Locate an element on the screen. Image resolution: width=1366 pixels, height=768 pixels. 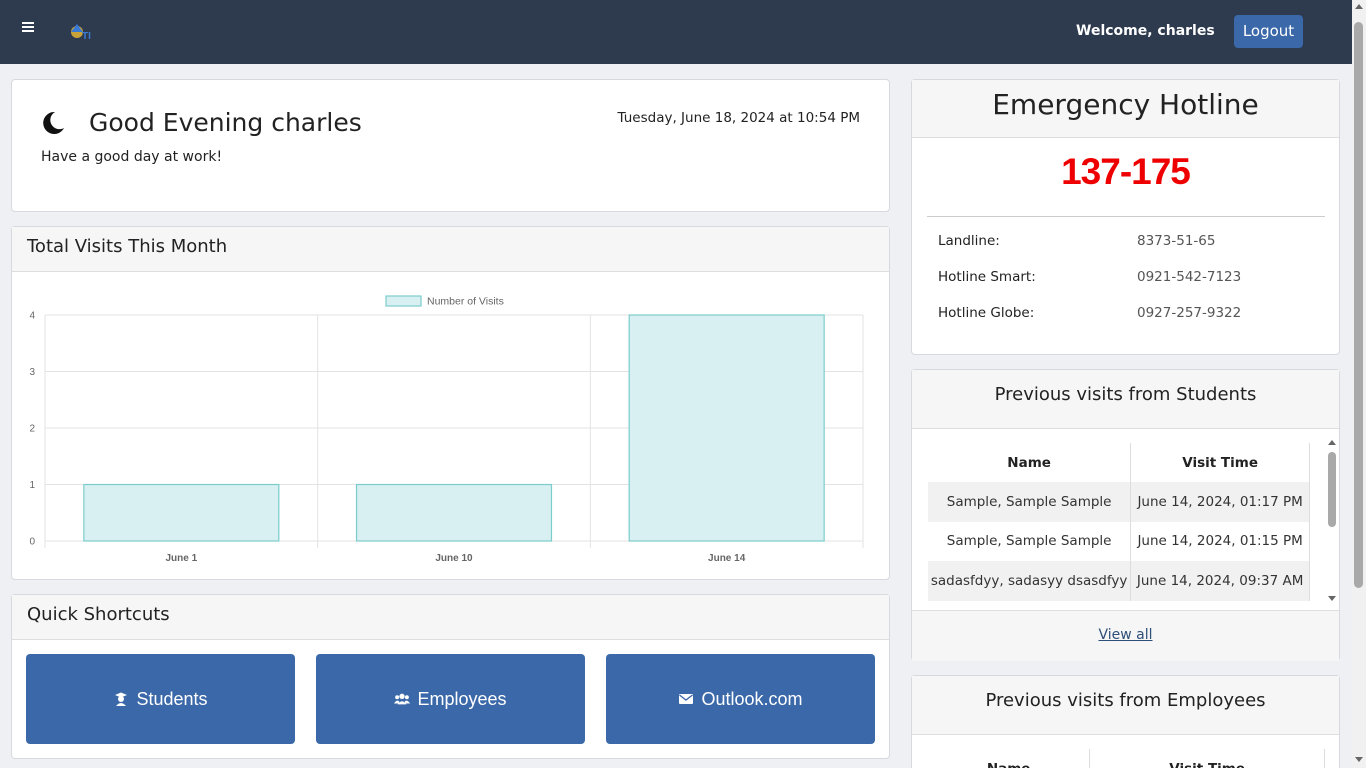
envelope-icon is located at coordinates (686, 699).